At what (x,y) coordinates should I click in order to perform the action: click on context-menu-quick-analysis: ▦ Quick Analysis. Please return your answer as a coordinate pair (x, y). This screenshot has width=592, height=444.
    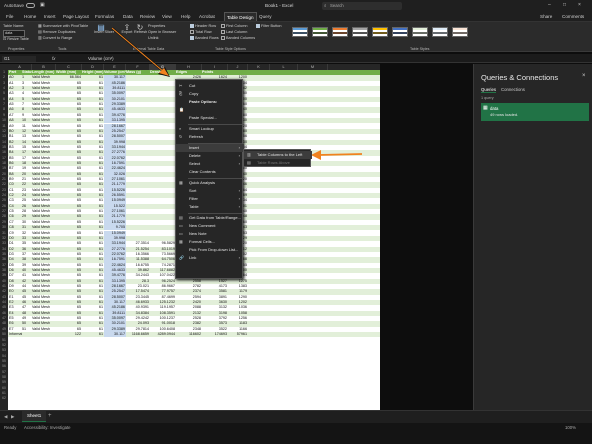
    Looking at the image, I should click on (210, 183).